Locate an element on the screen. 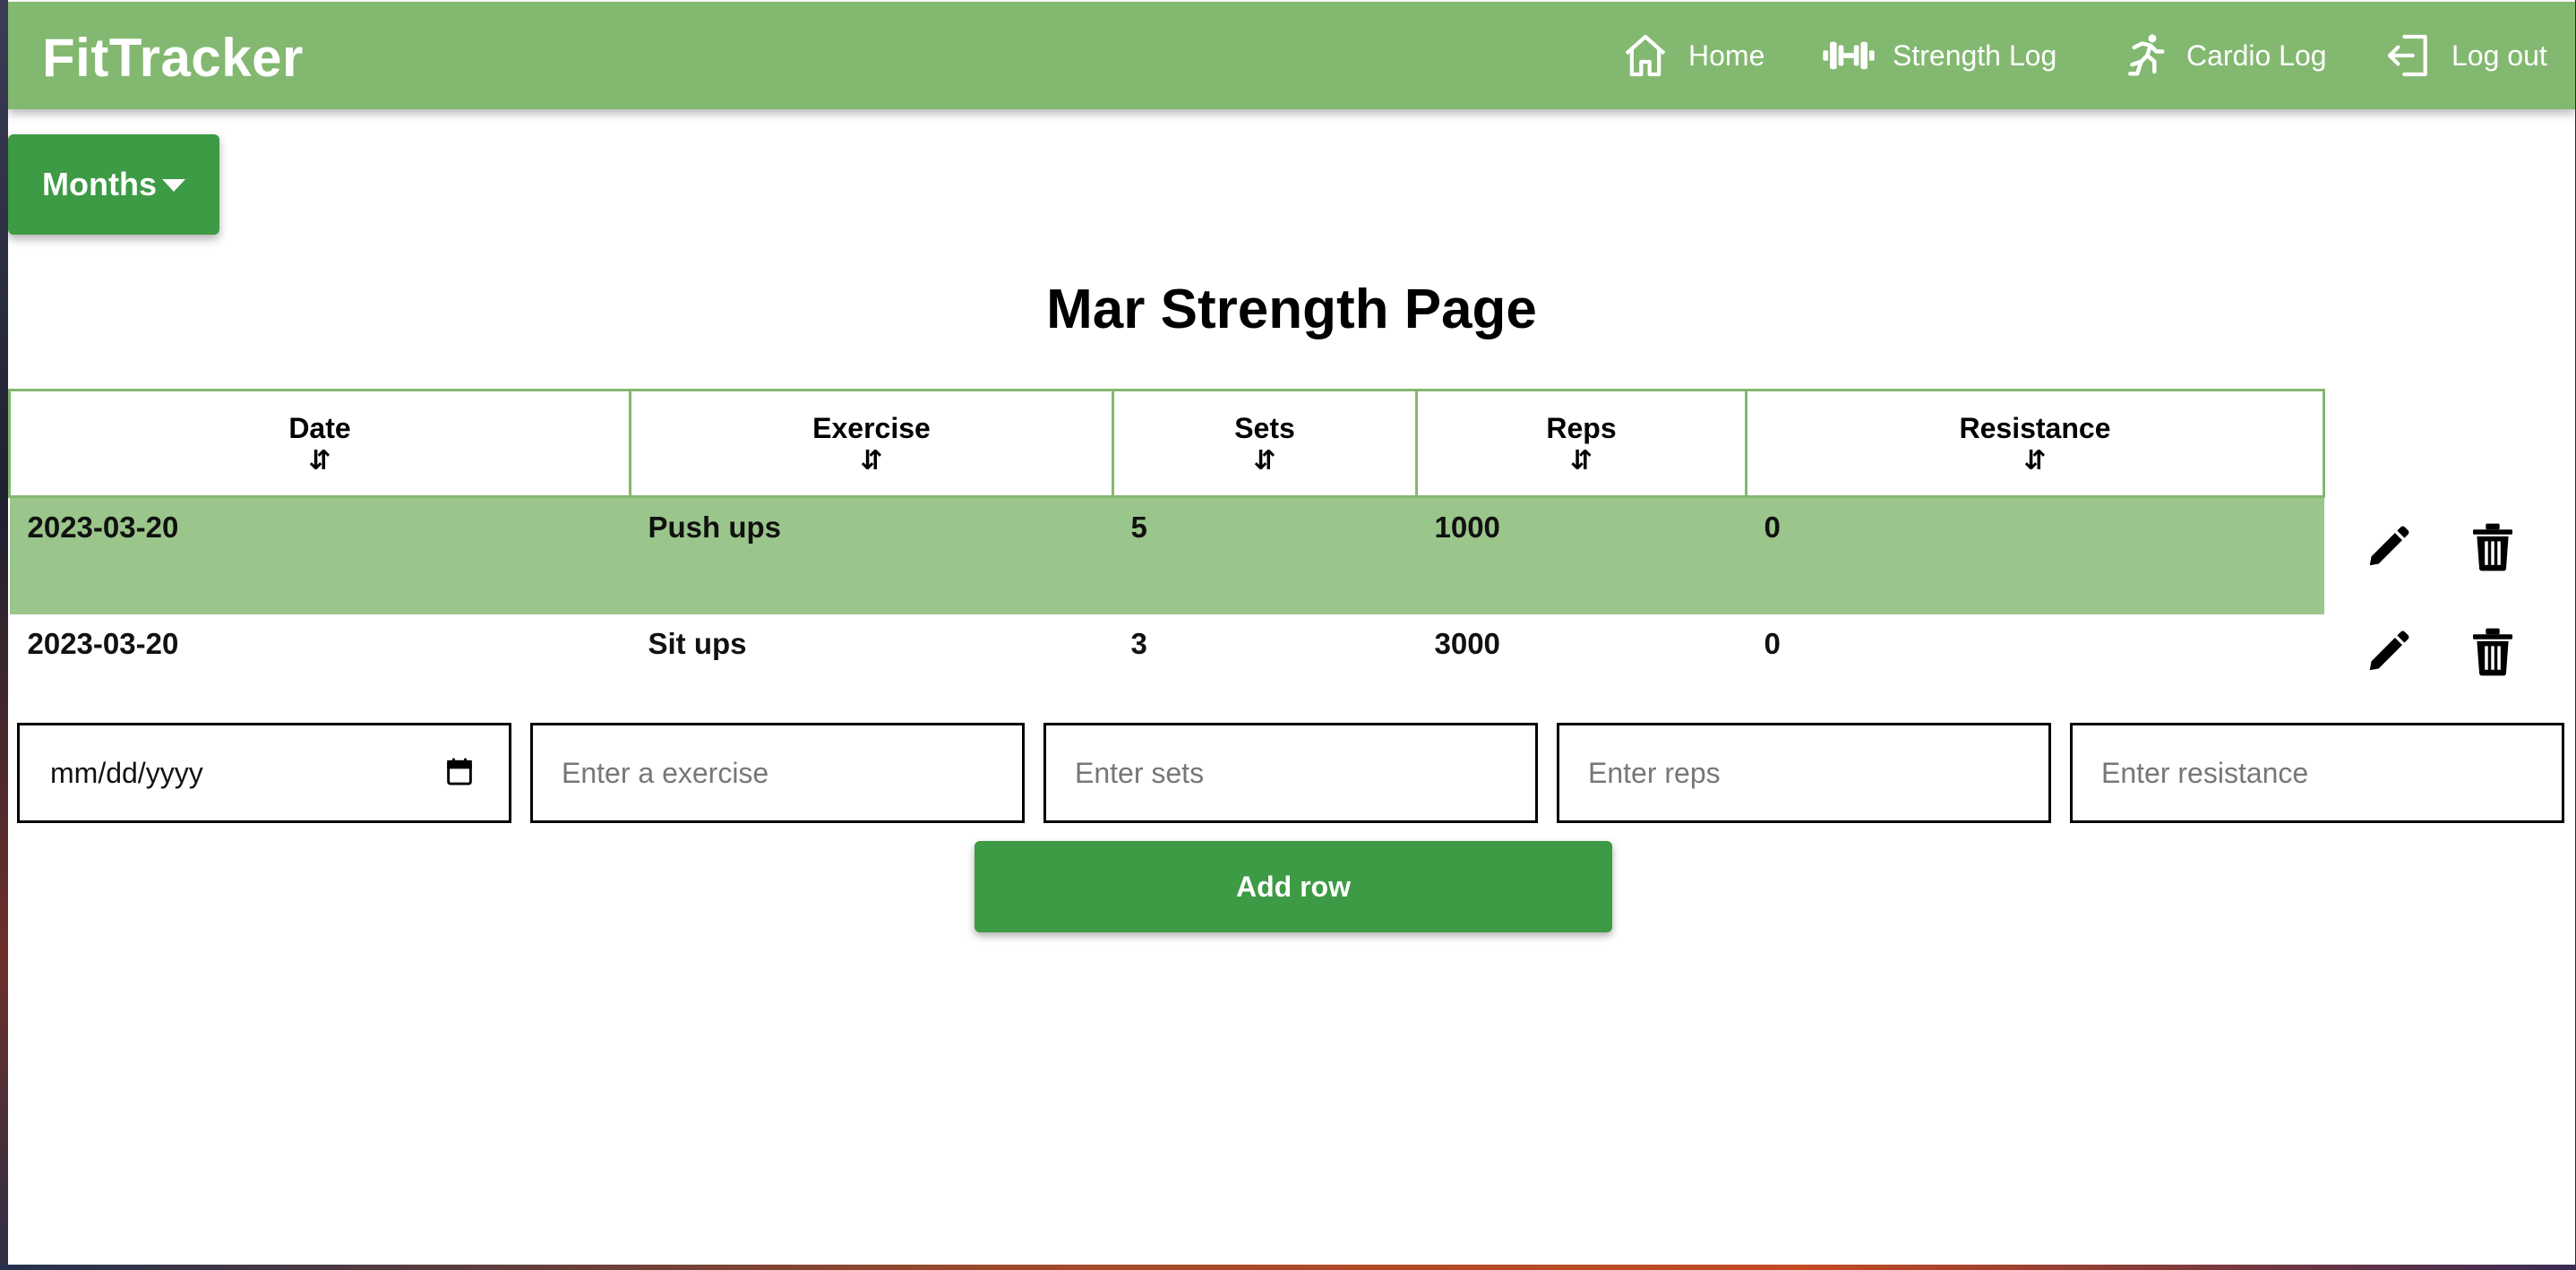 The height and width of the screenshot is (1270, 2576). months-label: Months is located at coordinates (99, 184).